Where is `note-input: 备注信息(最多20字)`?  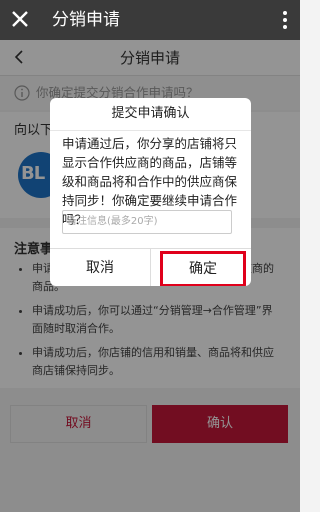
note-input: 备注信息(最多20字) is located at coordinates (147, 222).